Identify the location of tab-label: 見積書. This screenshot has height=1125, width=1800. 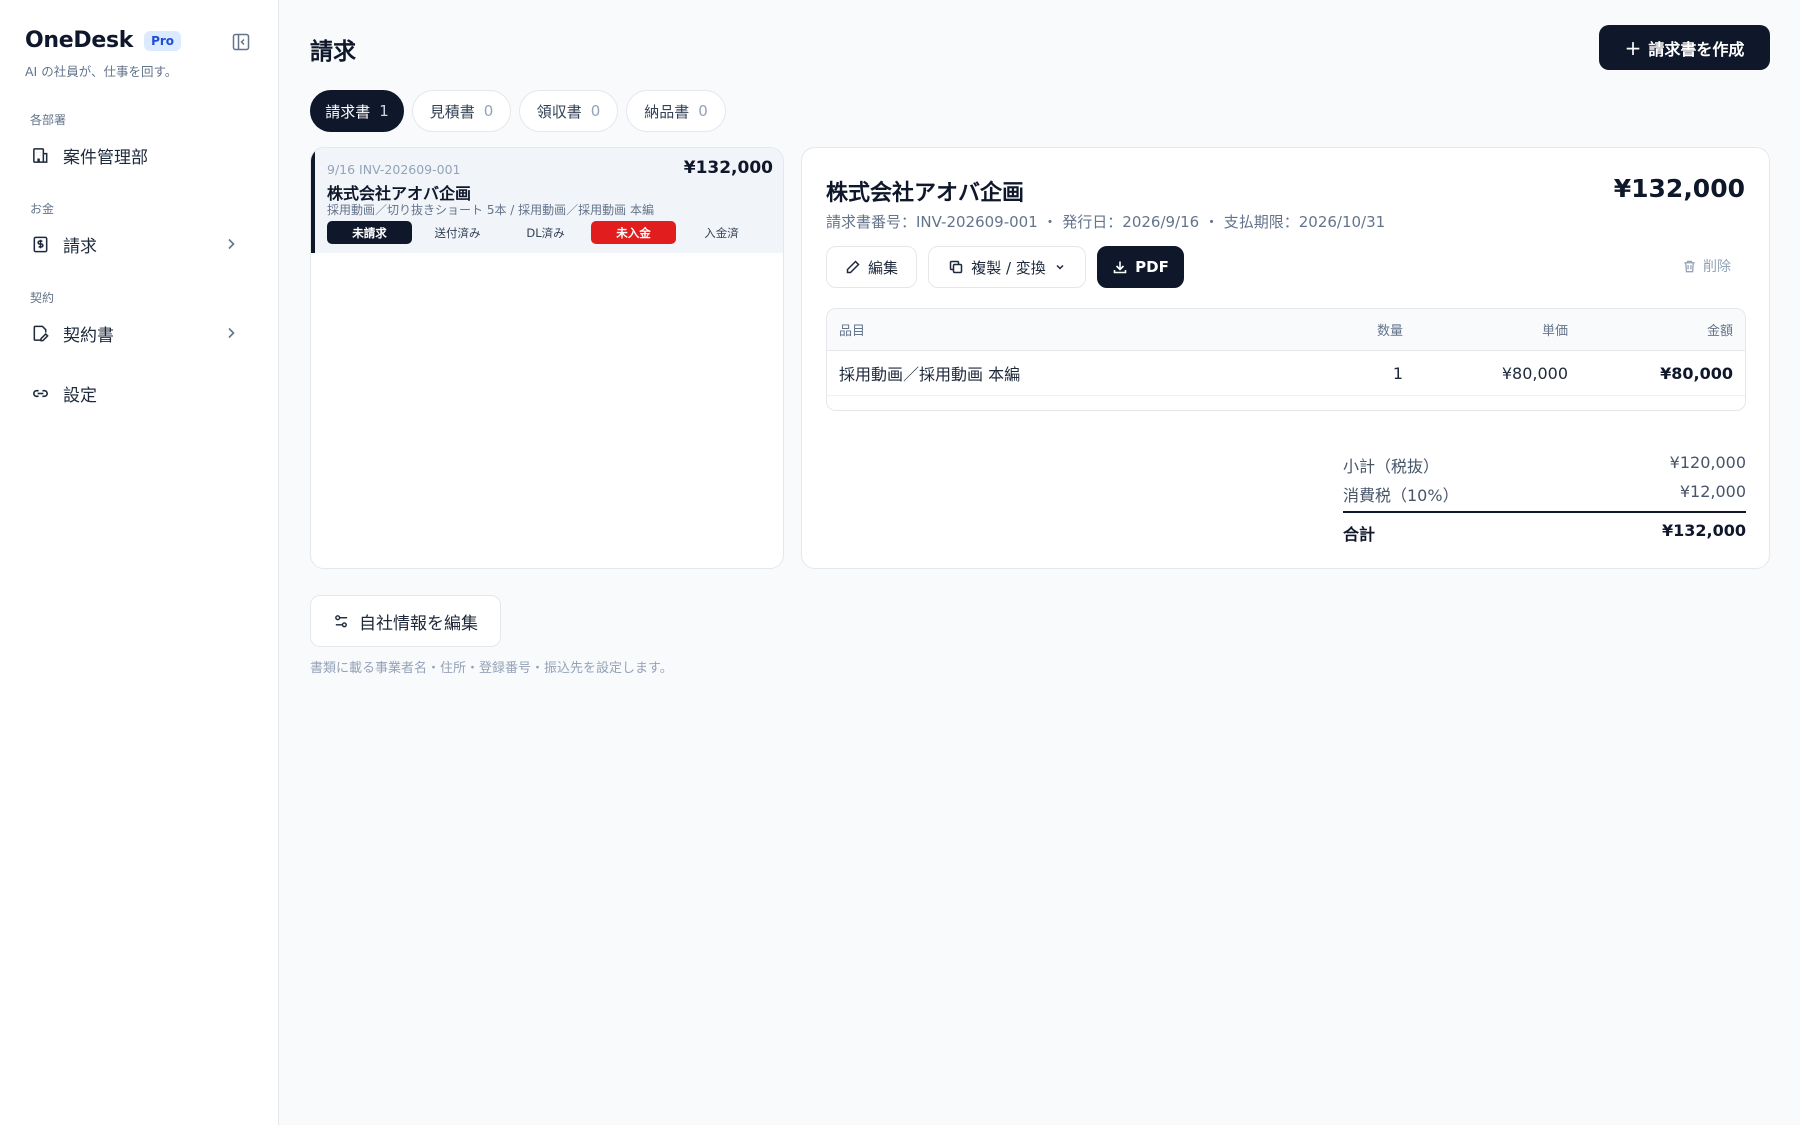
(452, 111).